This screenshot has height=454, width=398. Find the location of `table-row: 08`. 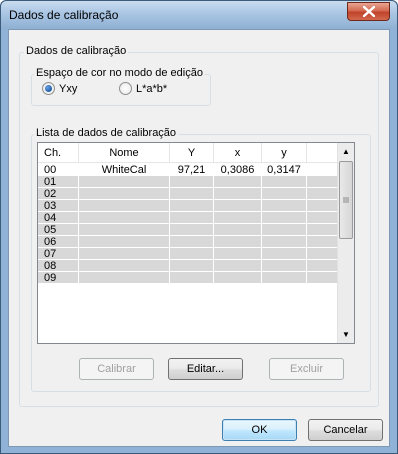

table-row: 08 is located at coordinates (188, 266).